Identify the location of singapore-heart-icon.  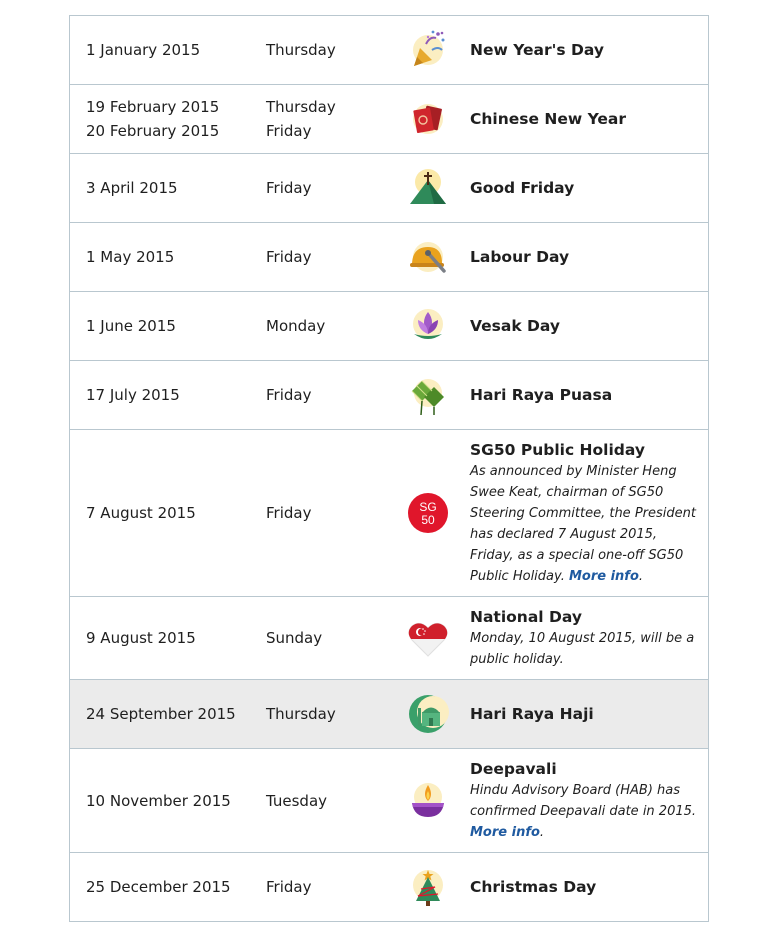
(428, 639).